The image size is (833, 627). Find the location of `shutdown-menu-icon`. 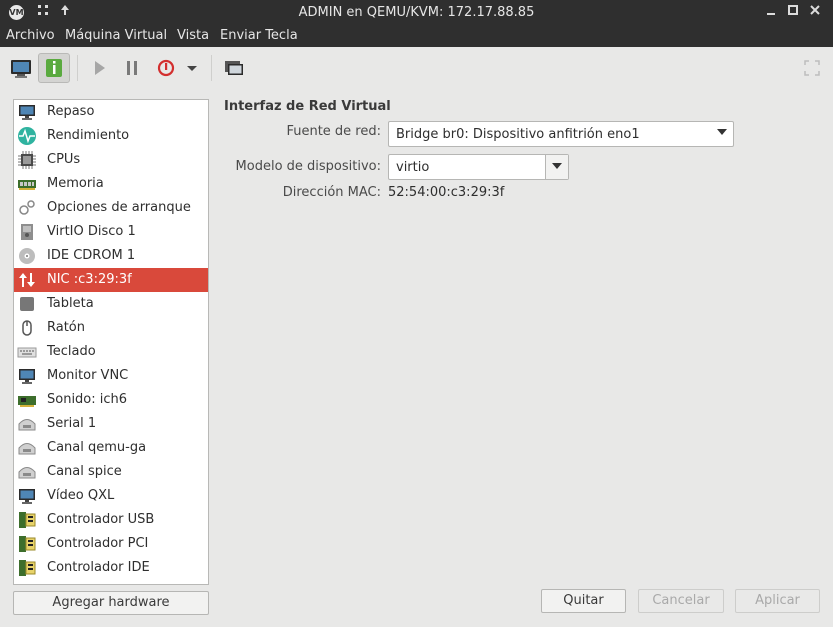

shutdown-menu-icon is located at coordinates (192, 68).